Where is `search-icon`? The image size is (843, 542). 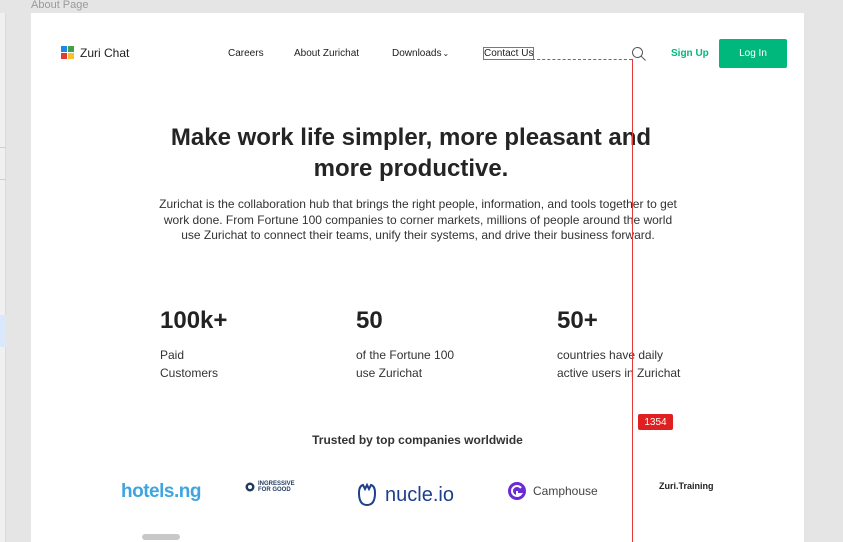 search-icon is located at coordinates (639, 54).